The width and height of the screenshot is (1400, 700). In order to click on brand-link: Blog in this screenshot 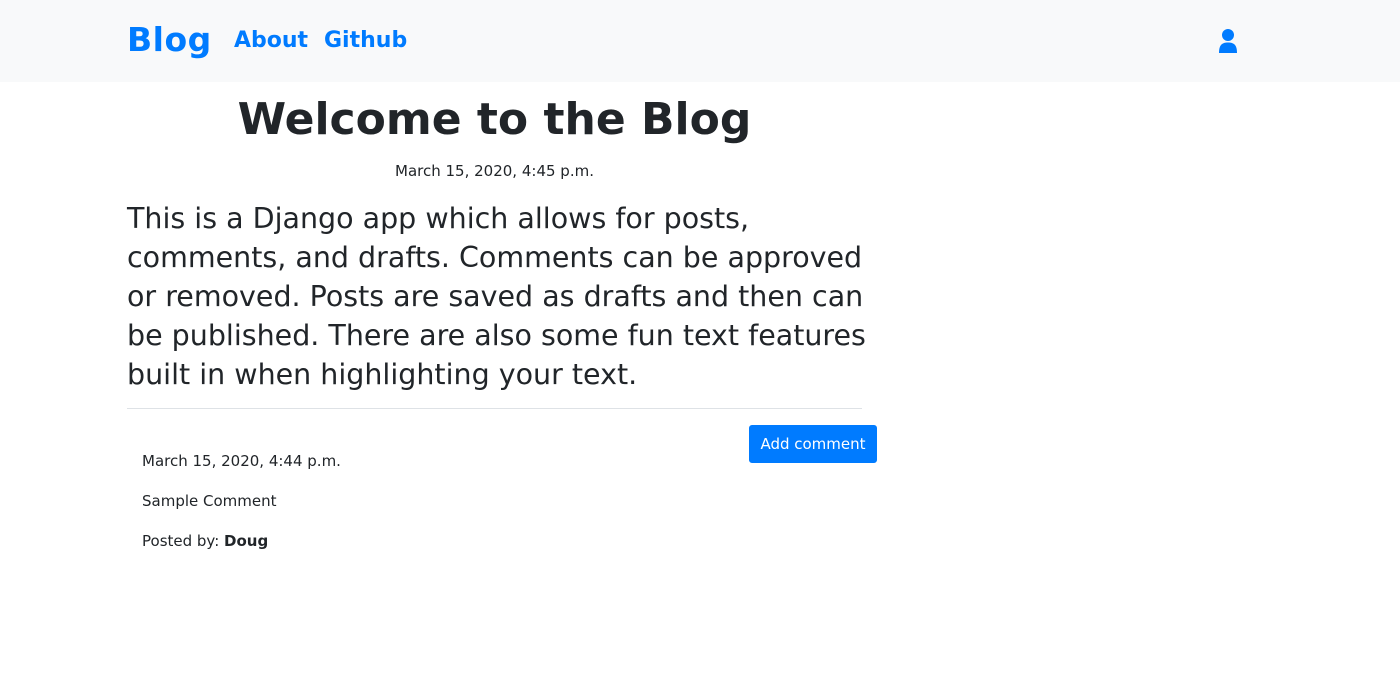, I will do `click(169, 40)`.